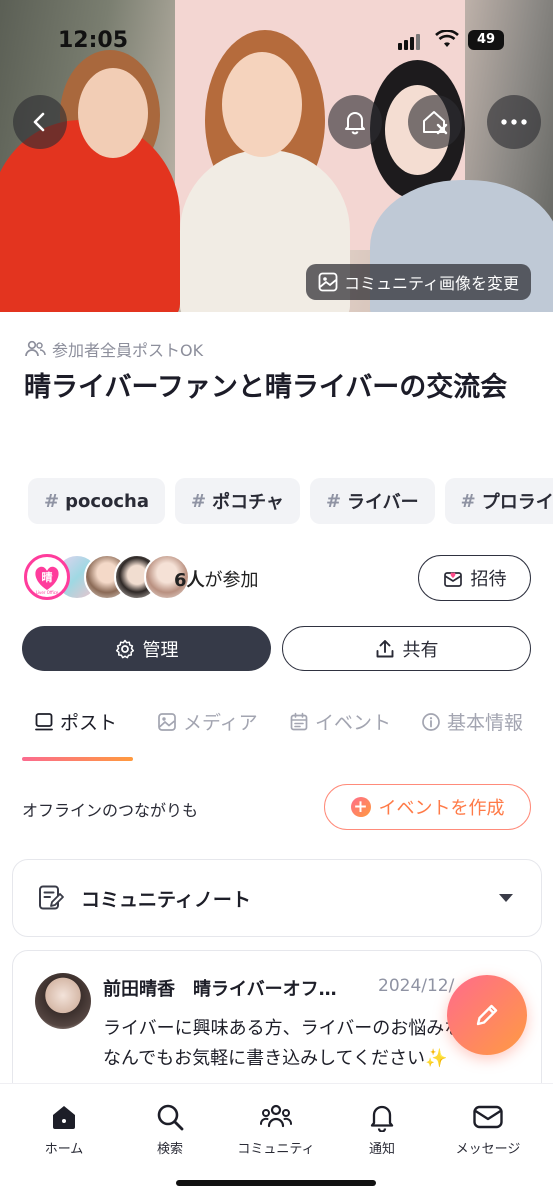  Describe the element at coordinates (488, 1149) in the screenshot. I see `nav-label: メッセージ` at that location.